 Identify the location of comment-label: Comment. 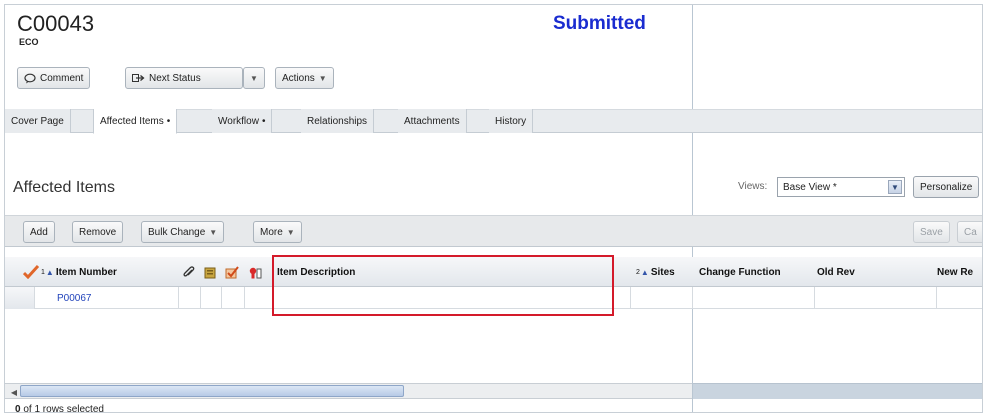
(62, 78).